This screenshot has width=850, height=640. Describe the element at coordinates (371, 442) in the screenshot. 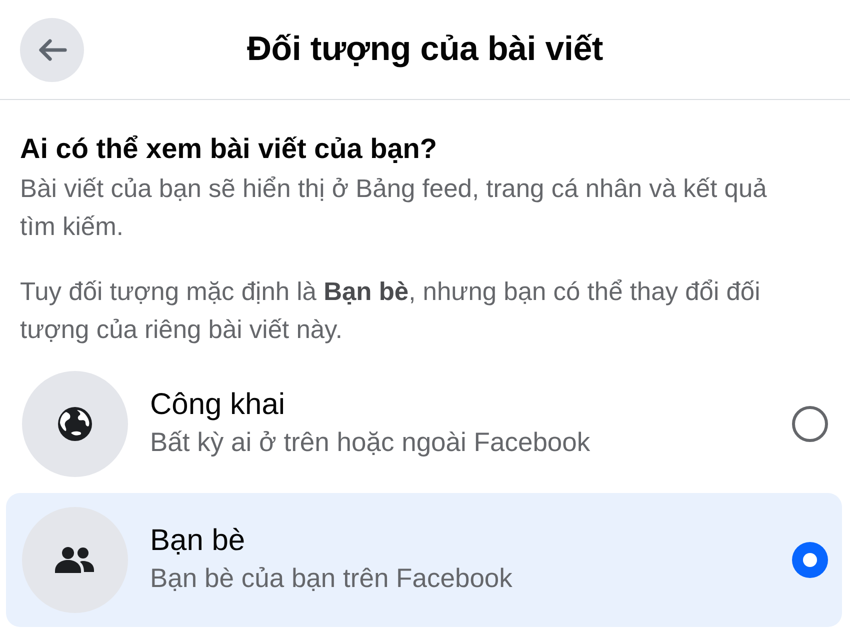

I see `option-description: Bất kỳ ai ở trên hoặc ngoài Facebook` at that location.